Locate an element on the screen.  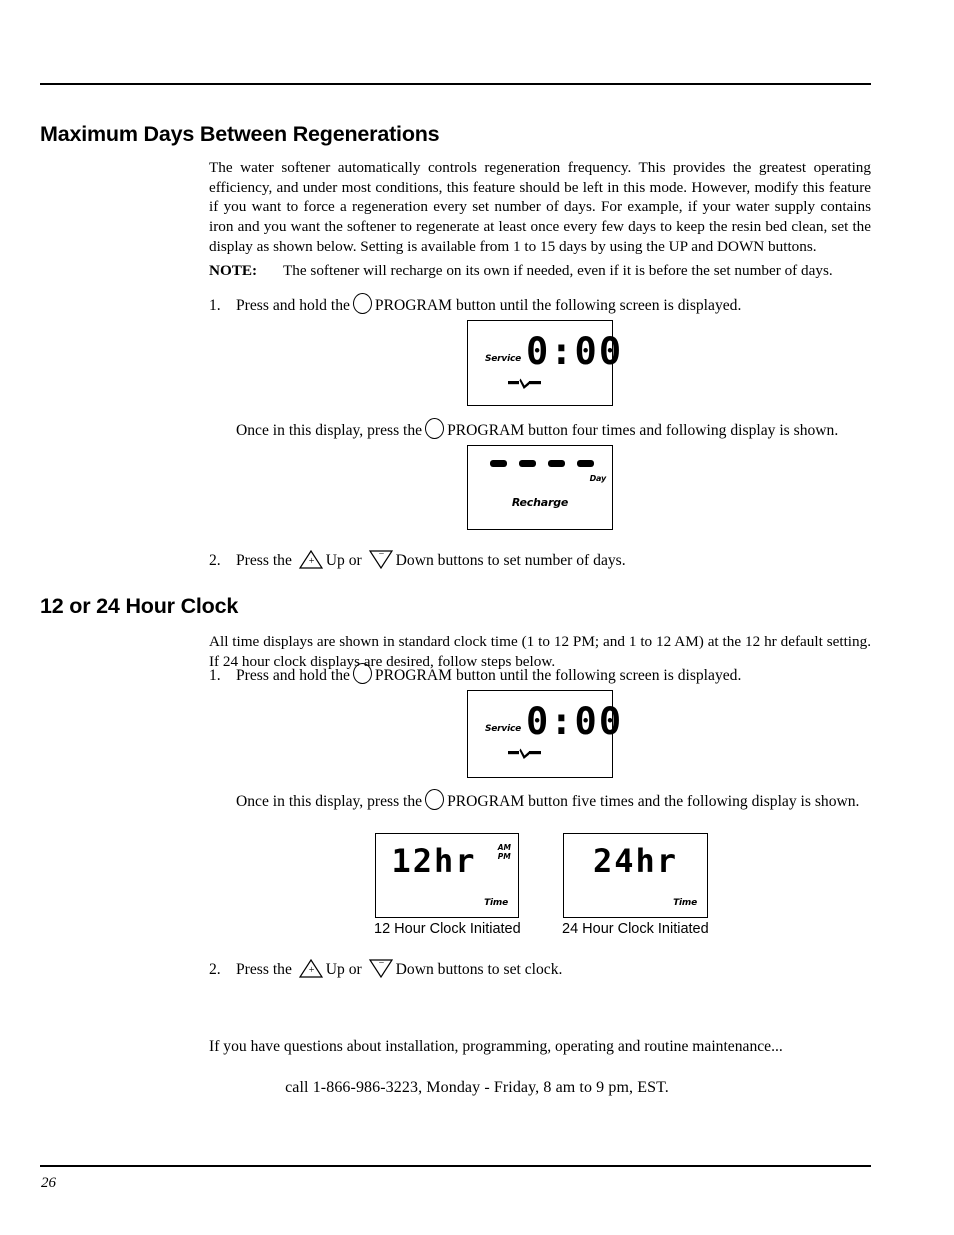
section-heading-clock: 12 or 24 Hour Clock is located at coordinates (139, 606).